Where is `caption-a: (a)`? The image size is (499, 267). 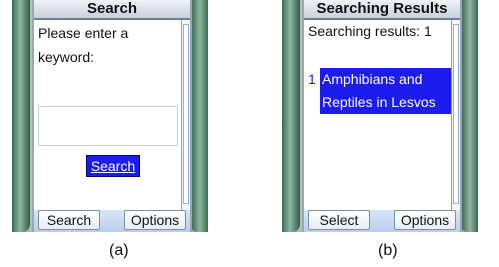 caption-a: (a) is located at coordinates (119, 250).